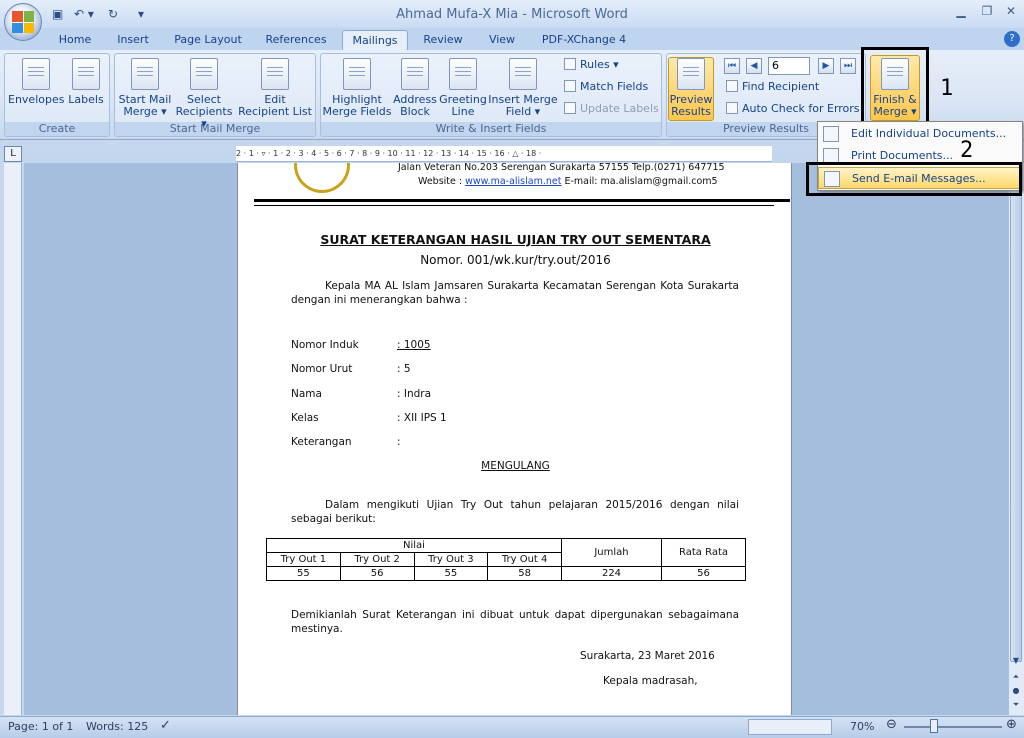 This screenshot has width=1024, height=738. What do you see at coordinates (584, 40) in the screenshot?
I see `tab-pdf-xchange: PDF-XChange 4` at bounding box center [584, 40].